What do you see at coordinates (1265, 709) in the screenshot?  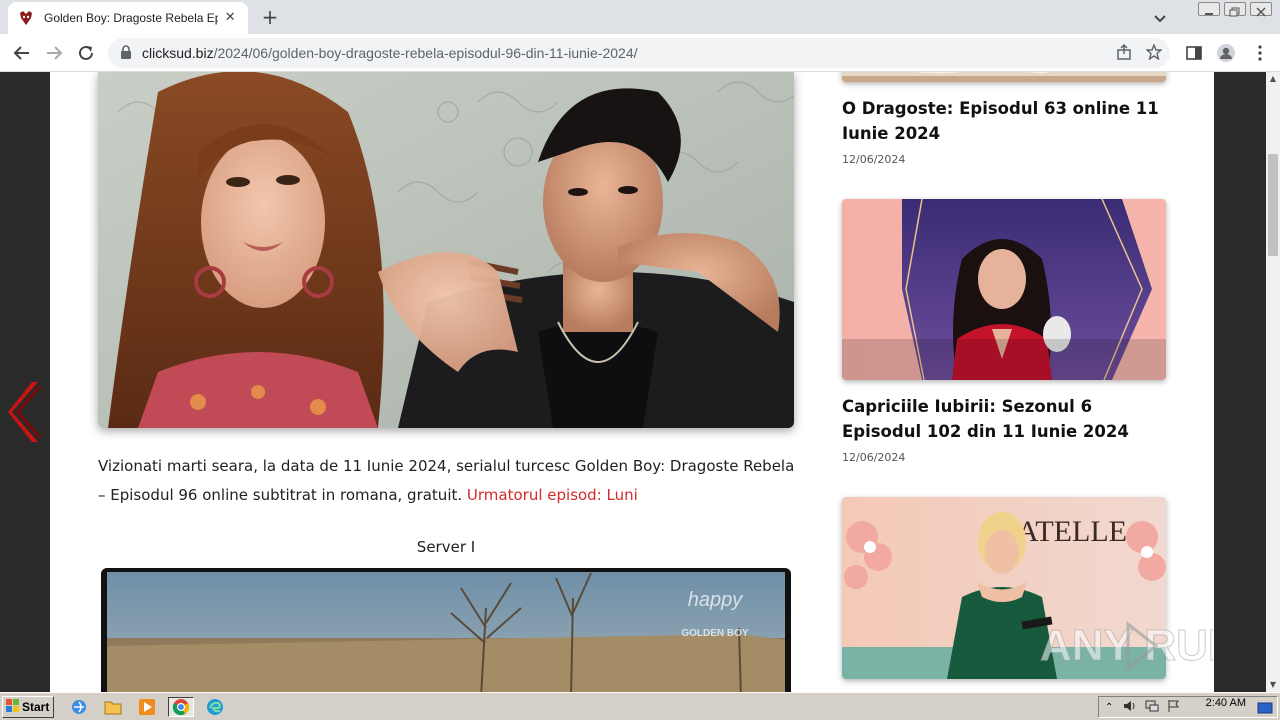 I see `show-desktop-icon` at bounding box center [1265, 709].